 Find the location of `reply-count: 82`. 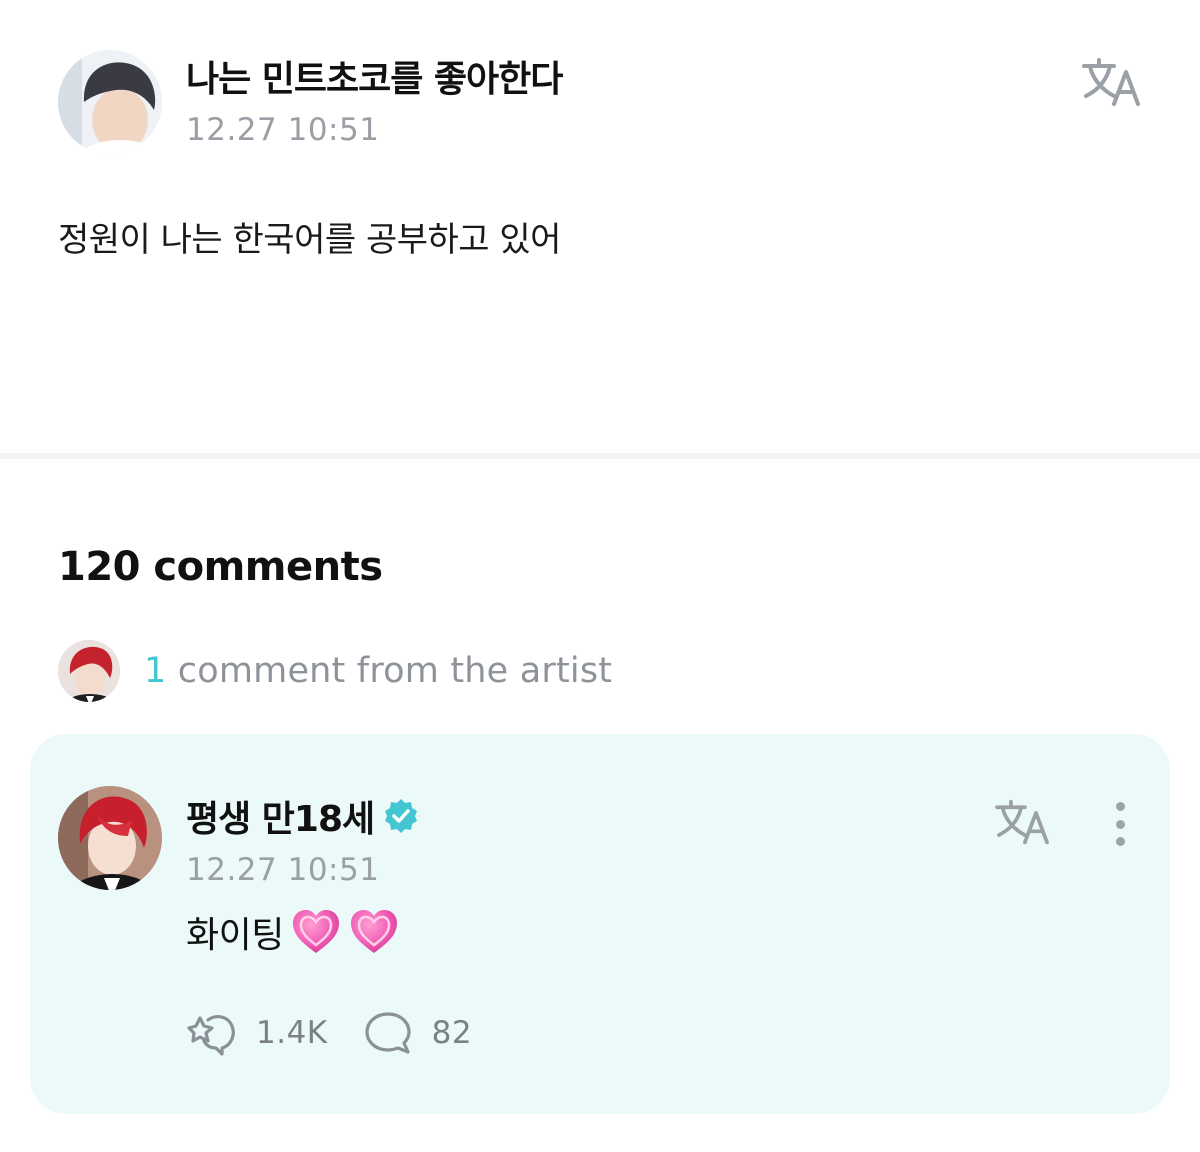

reply-count: 82 is located at coordinates (452, 1033).